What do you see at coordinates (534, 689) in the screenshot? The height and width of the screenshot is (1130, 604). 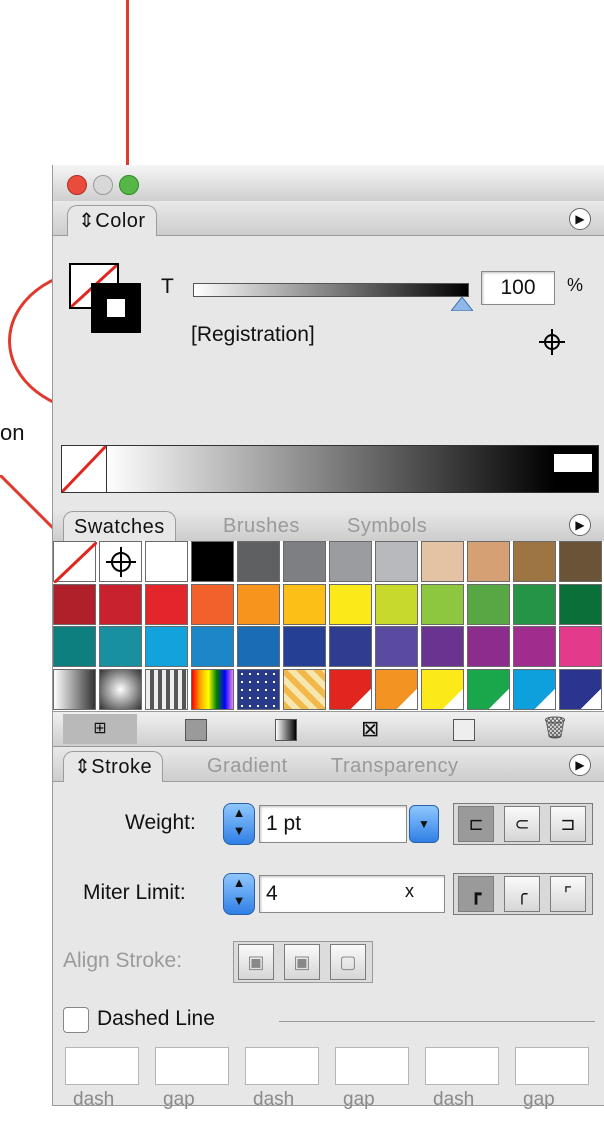 I see `swatch-pattern-cyan-corner` at bounding box center [534, 689].